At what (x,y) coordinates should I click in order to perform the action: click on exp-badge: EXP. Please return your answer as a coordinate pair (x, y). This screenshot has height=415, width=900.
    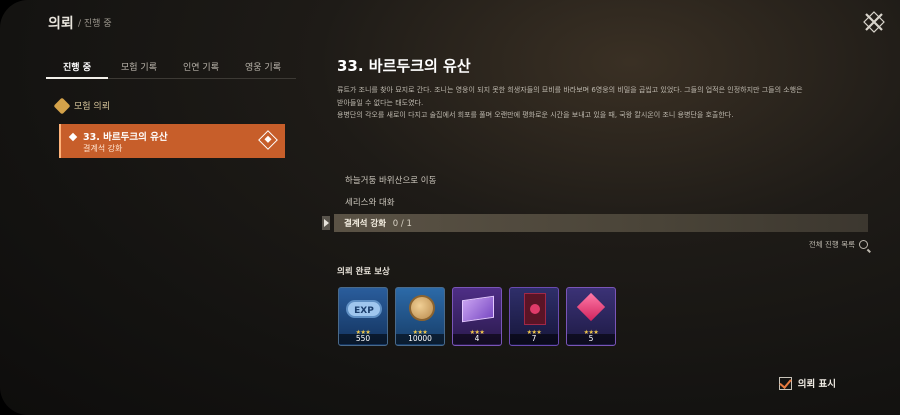
    Looking at the image, I should click on (364, 309).